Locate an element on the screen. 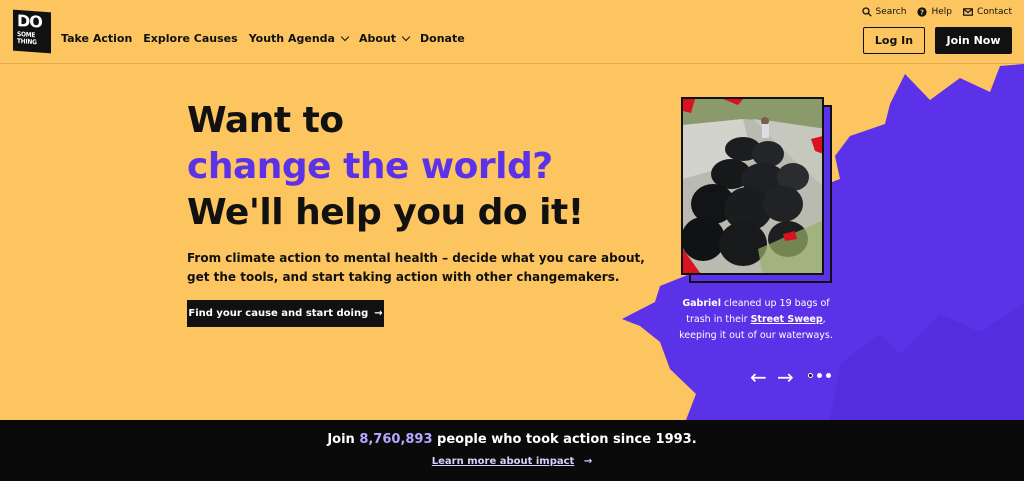 Image resolution: width=1024 pixels, height=481 pixels. login-button: Log In is located at coordinates (894, 40).